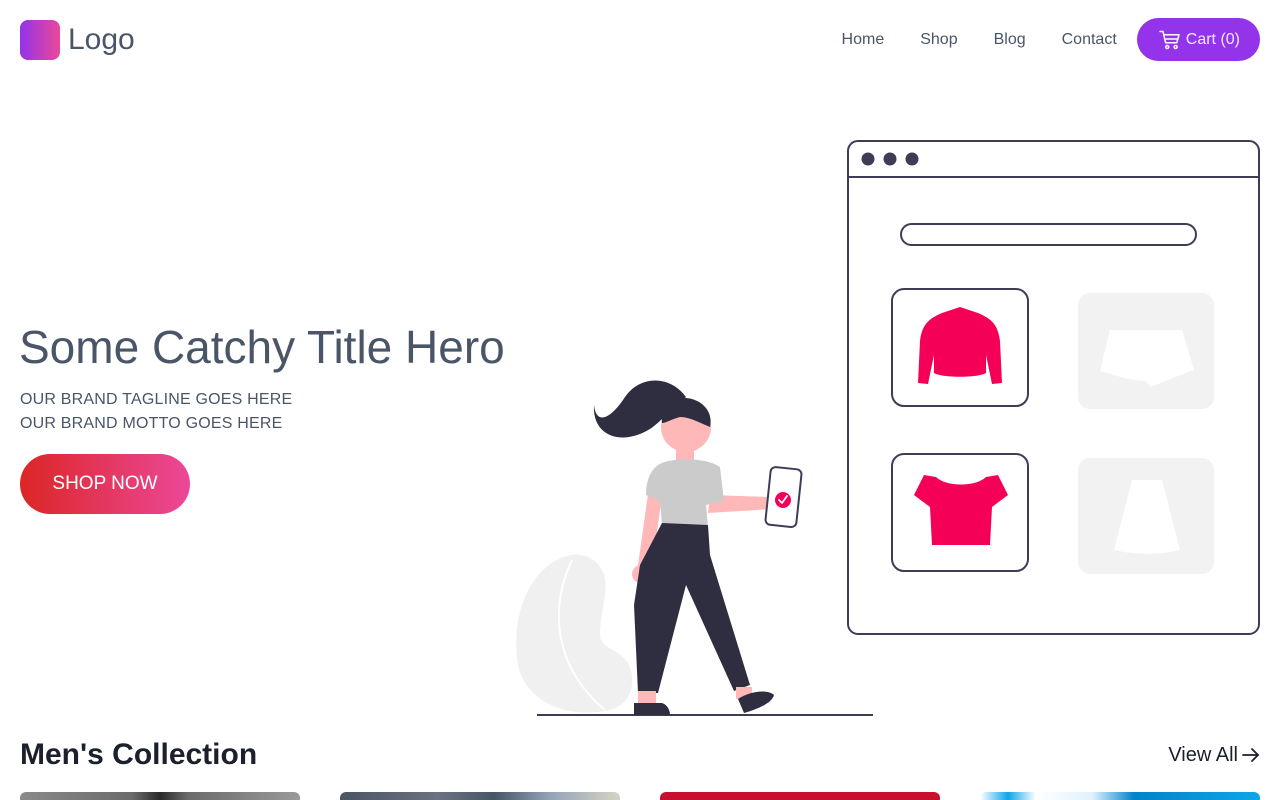 The width and height of the screenshot is (1280, 800). What do you see at coordinates (640, 40) in the screenshot?
I see `site-header: Logo Home Shop Blog Contact Cart (0)` at bounding box center [640, 40].